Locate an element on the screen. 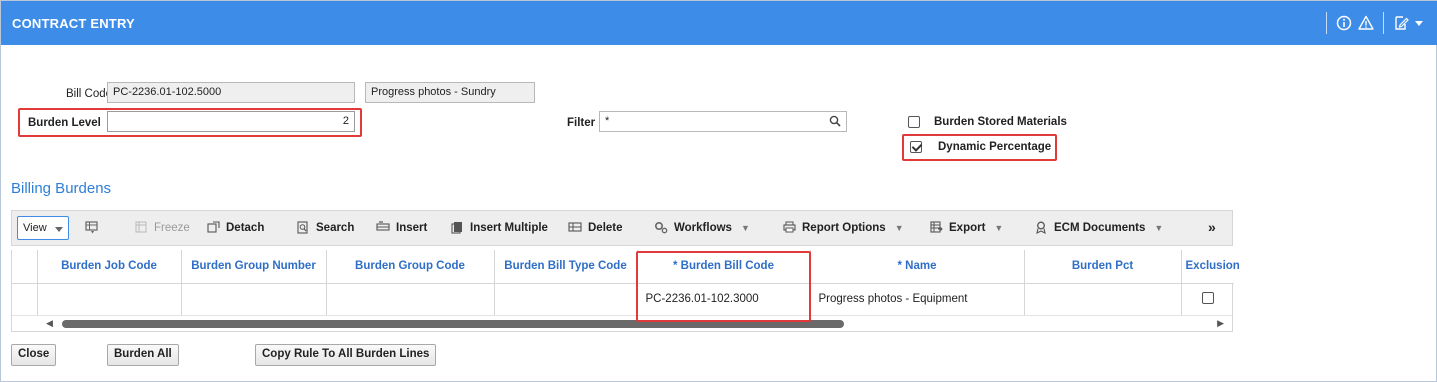 The width and height of the screenshot is (1437, 382). billing-burdens-title: Billing Burdens is located at coordinates (61, 188).